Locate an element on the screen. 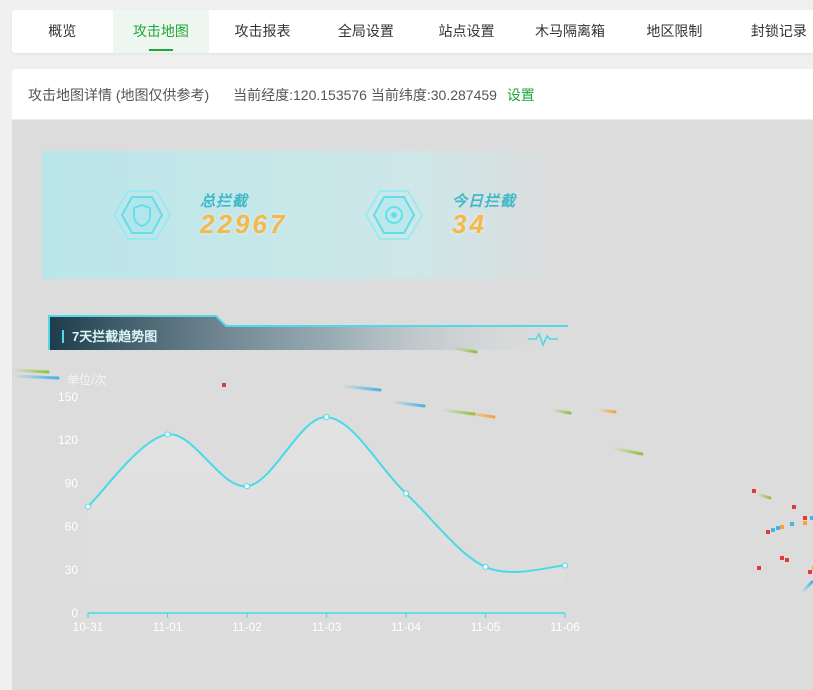 This screenshot has width=813, height=690. x-tick-label: 10-31 is located at coordinates (88, 627).